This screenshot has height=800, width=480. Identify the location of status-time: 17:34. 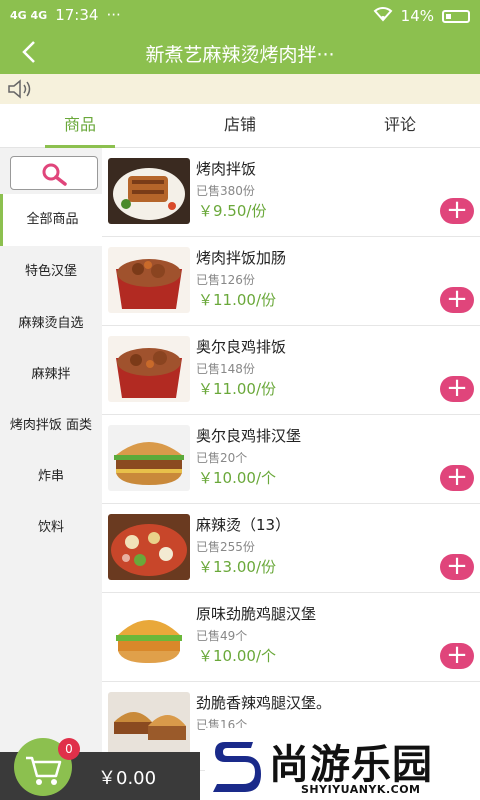
(77, 15).